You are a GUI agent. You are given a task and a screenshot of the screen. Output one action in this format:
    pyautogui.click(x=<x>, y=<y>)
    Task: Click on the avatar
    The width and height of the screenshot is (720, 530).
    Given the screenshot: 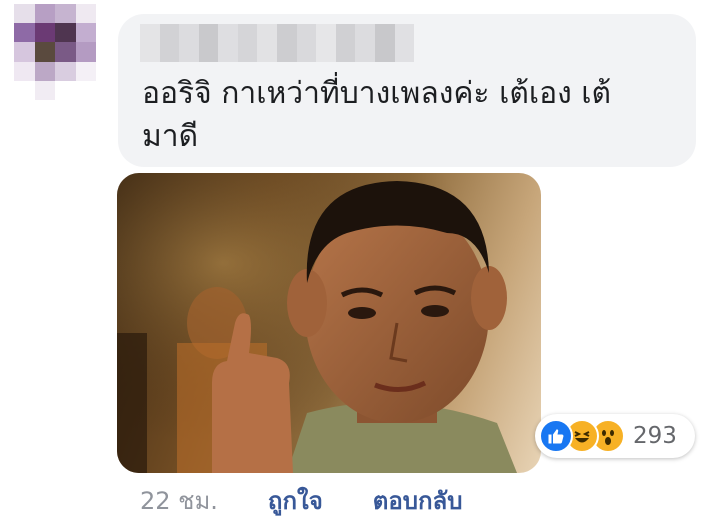 What is the action you would take?
    pyautogui.click(x=55, y=52)
    